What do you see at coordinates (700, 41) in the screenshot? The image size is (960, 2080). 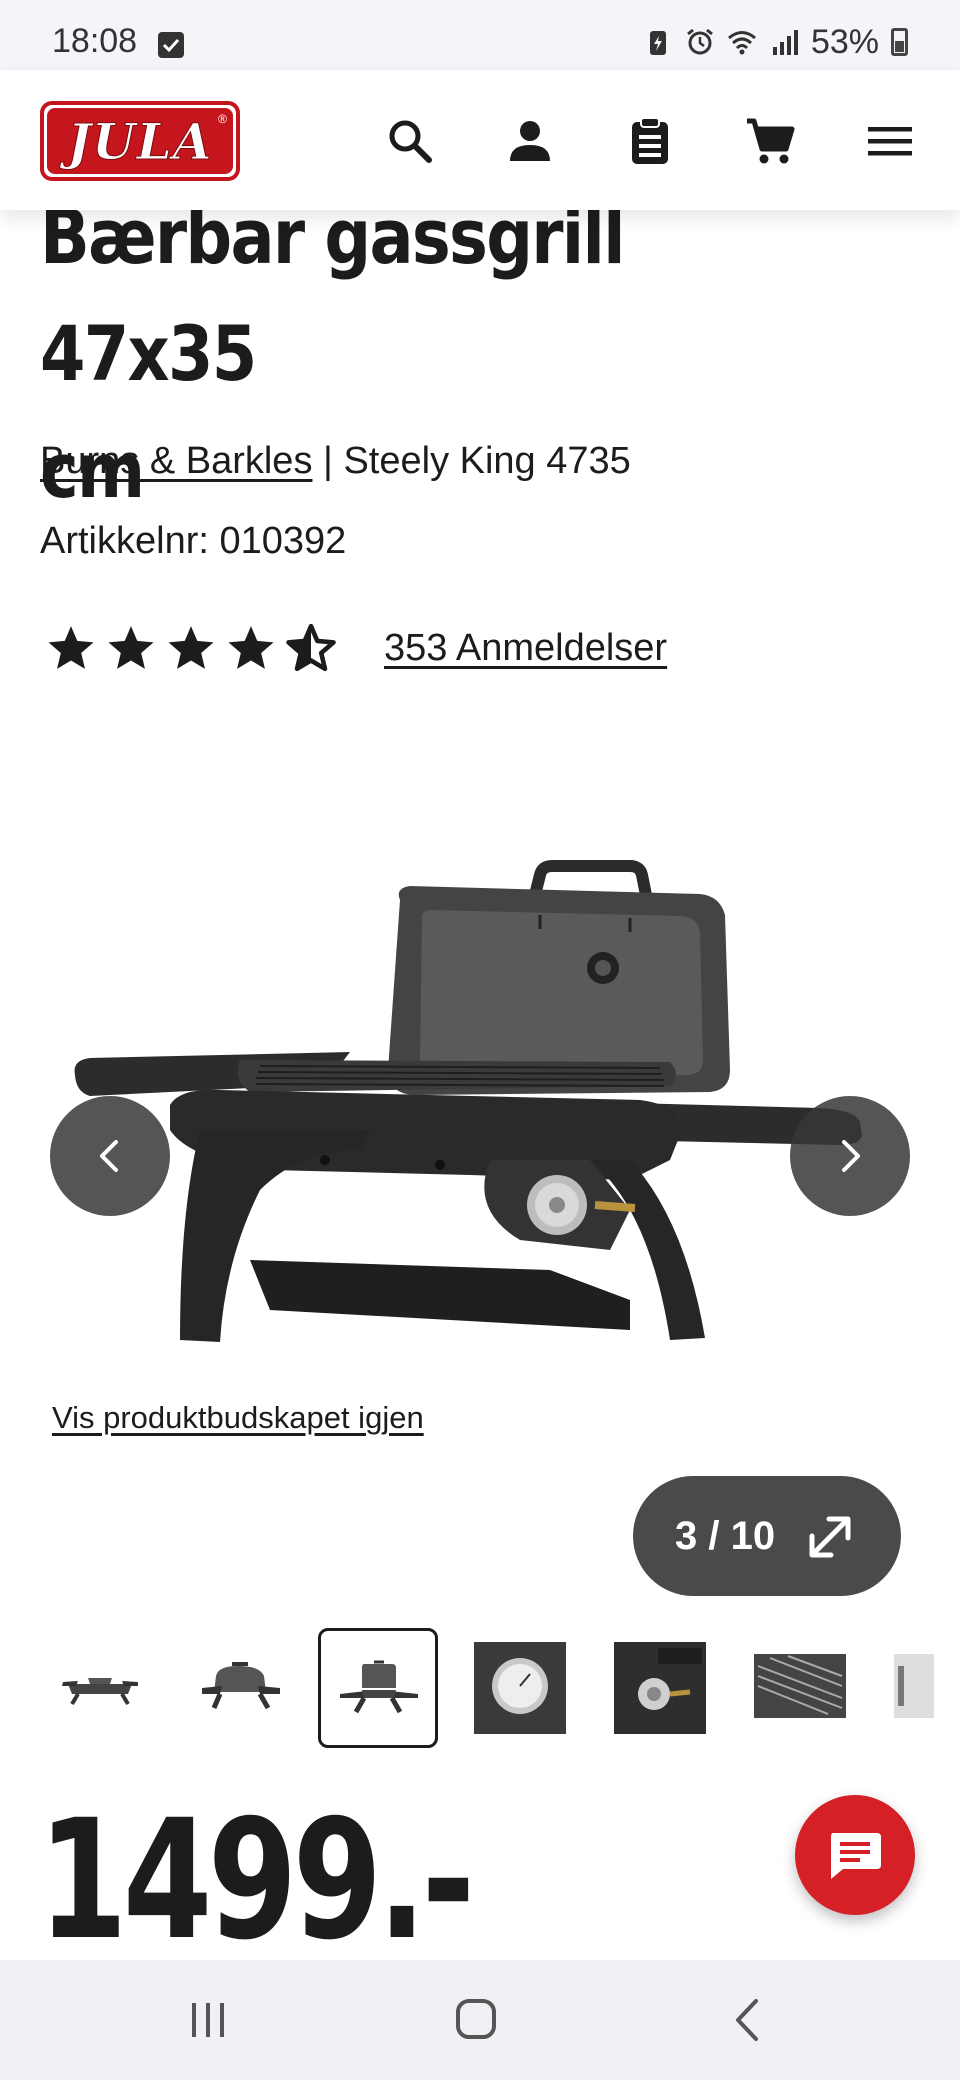 I see `alarm-icon` at bounding box center [700, 41].